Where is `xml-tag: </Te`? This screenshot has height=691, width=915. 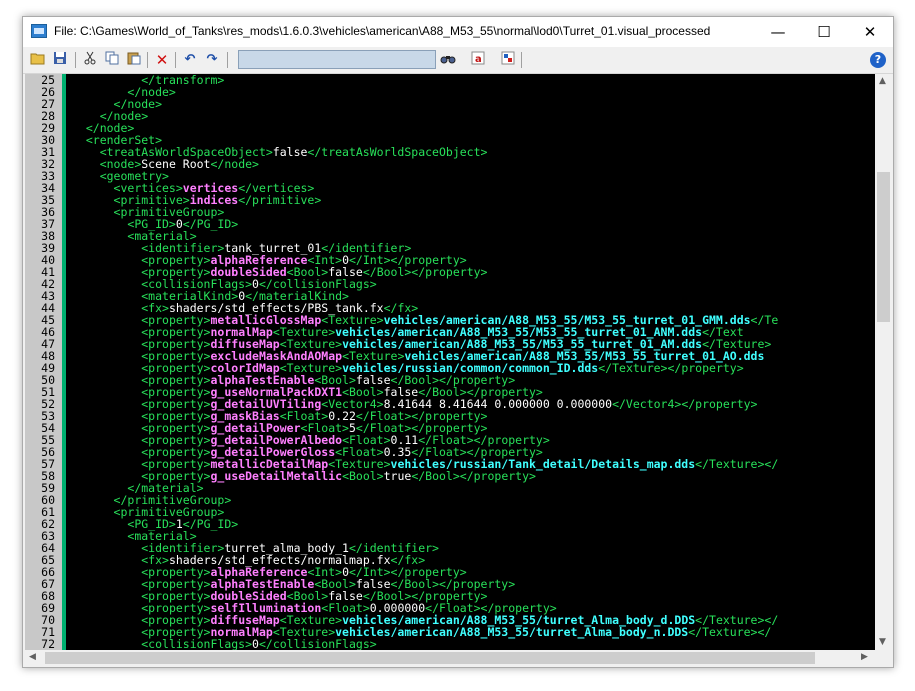
xml-tag: </Te is located at coordinates (764, 320).